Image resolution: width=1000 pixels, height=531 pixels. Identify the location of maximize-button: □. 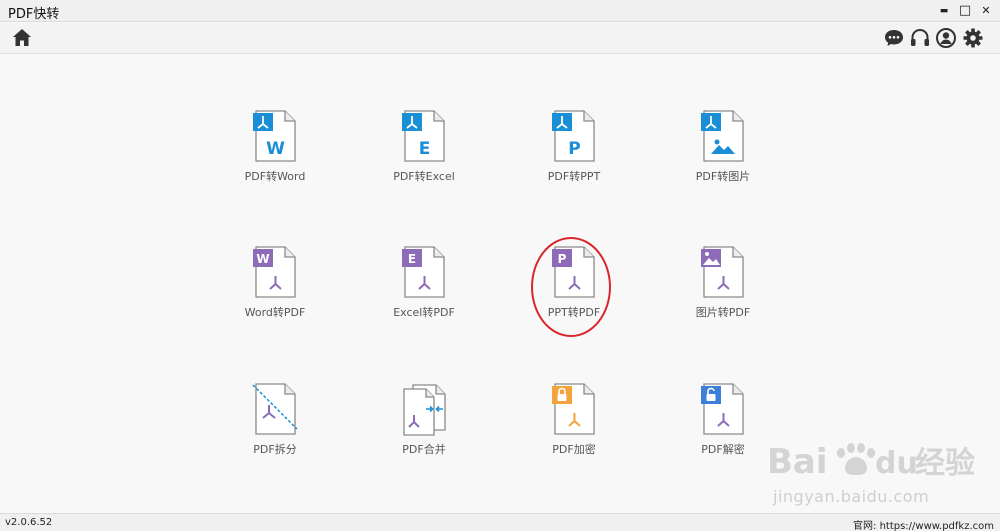
(965, 11).